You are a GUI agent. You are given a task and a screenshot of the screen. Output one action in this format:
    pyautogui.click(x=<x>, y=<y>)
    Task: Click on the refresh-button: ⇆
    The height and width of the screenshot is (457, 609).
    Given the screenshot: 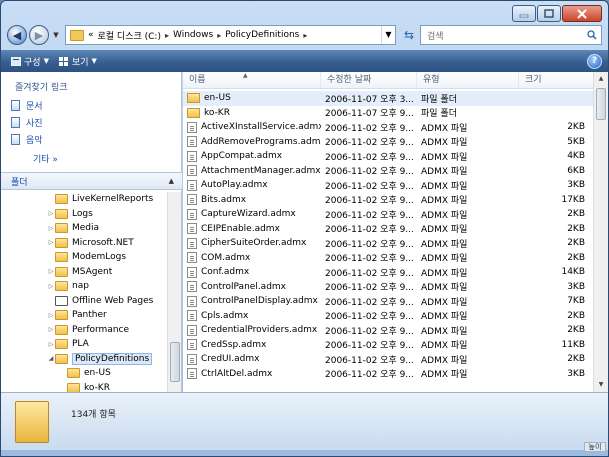 What is the action you would take?
    pyautogui.click(x=409, y=35)
    